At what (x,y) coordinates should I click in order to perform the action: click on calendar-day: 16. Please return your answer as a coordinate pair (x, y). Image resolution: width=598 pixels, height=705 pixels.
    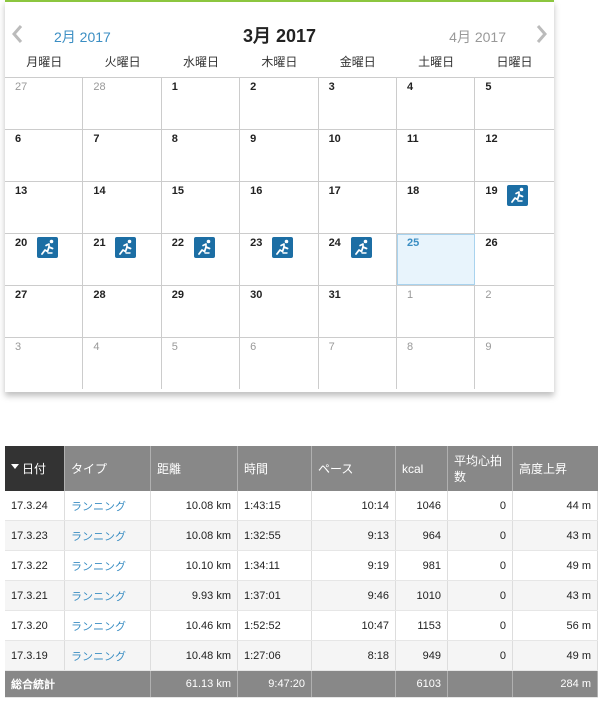
    Looking at the image, I should click on (279, 207).